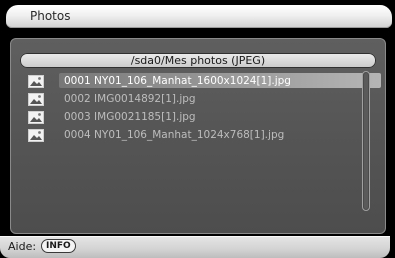 The width and height of the screenshot is (395, 258). I want to click on file-row: 0001 NY01_106_Manhat_1600x1024[1].jpg, so click(204, 81).